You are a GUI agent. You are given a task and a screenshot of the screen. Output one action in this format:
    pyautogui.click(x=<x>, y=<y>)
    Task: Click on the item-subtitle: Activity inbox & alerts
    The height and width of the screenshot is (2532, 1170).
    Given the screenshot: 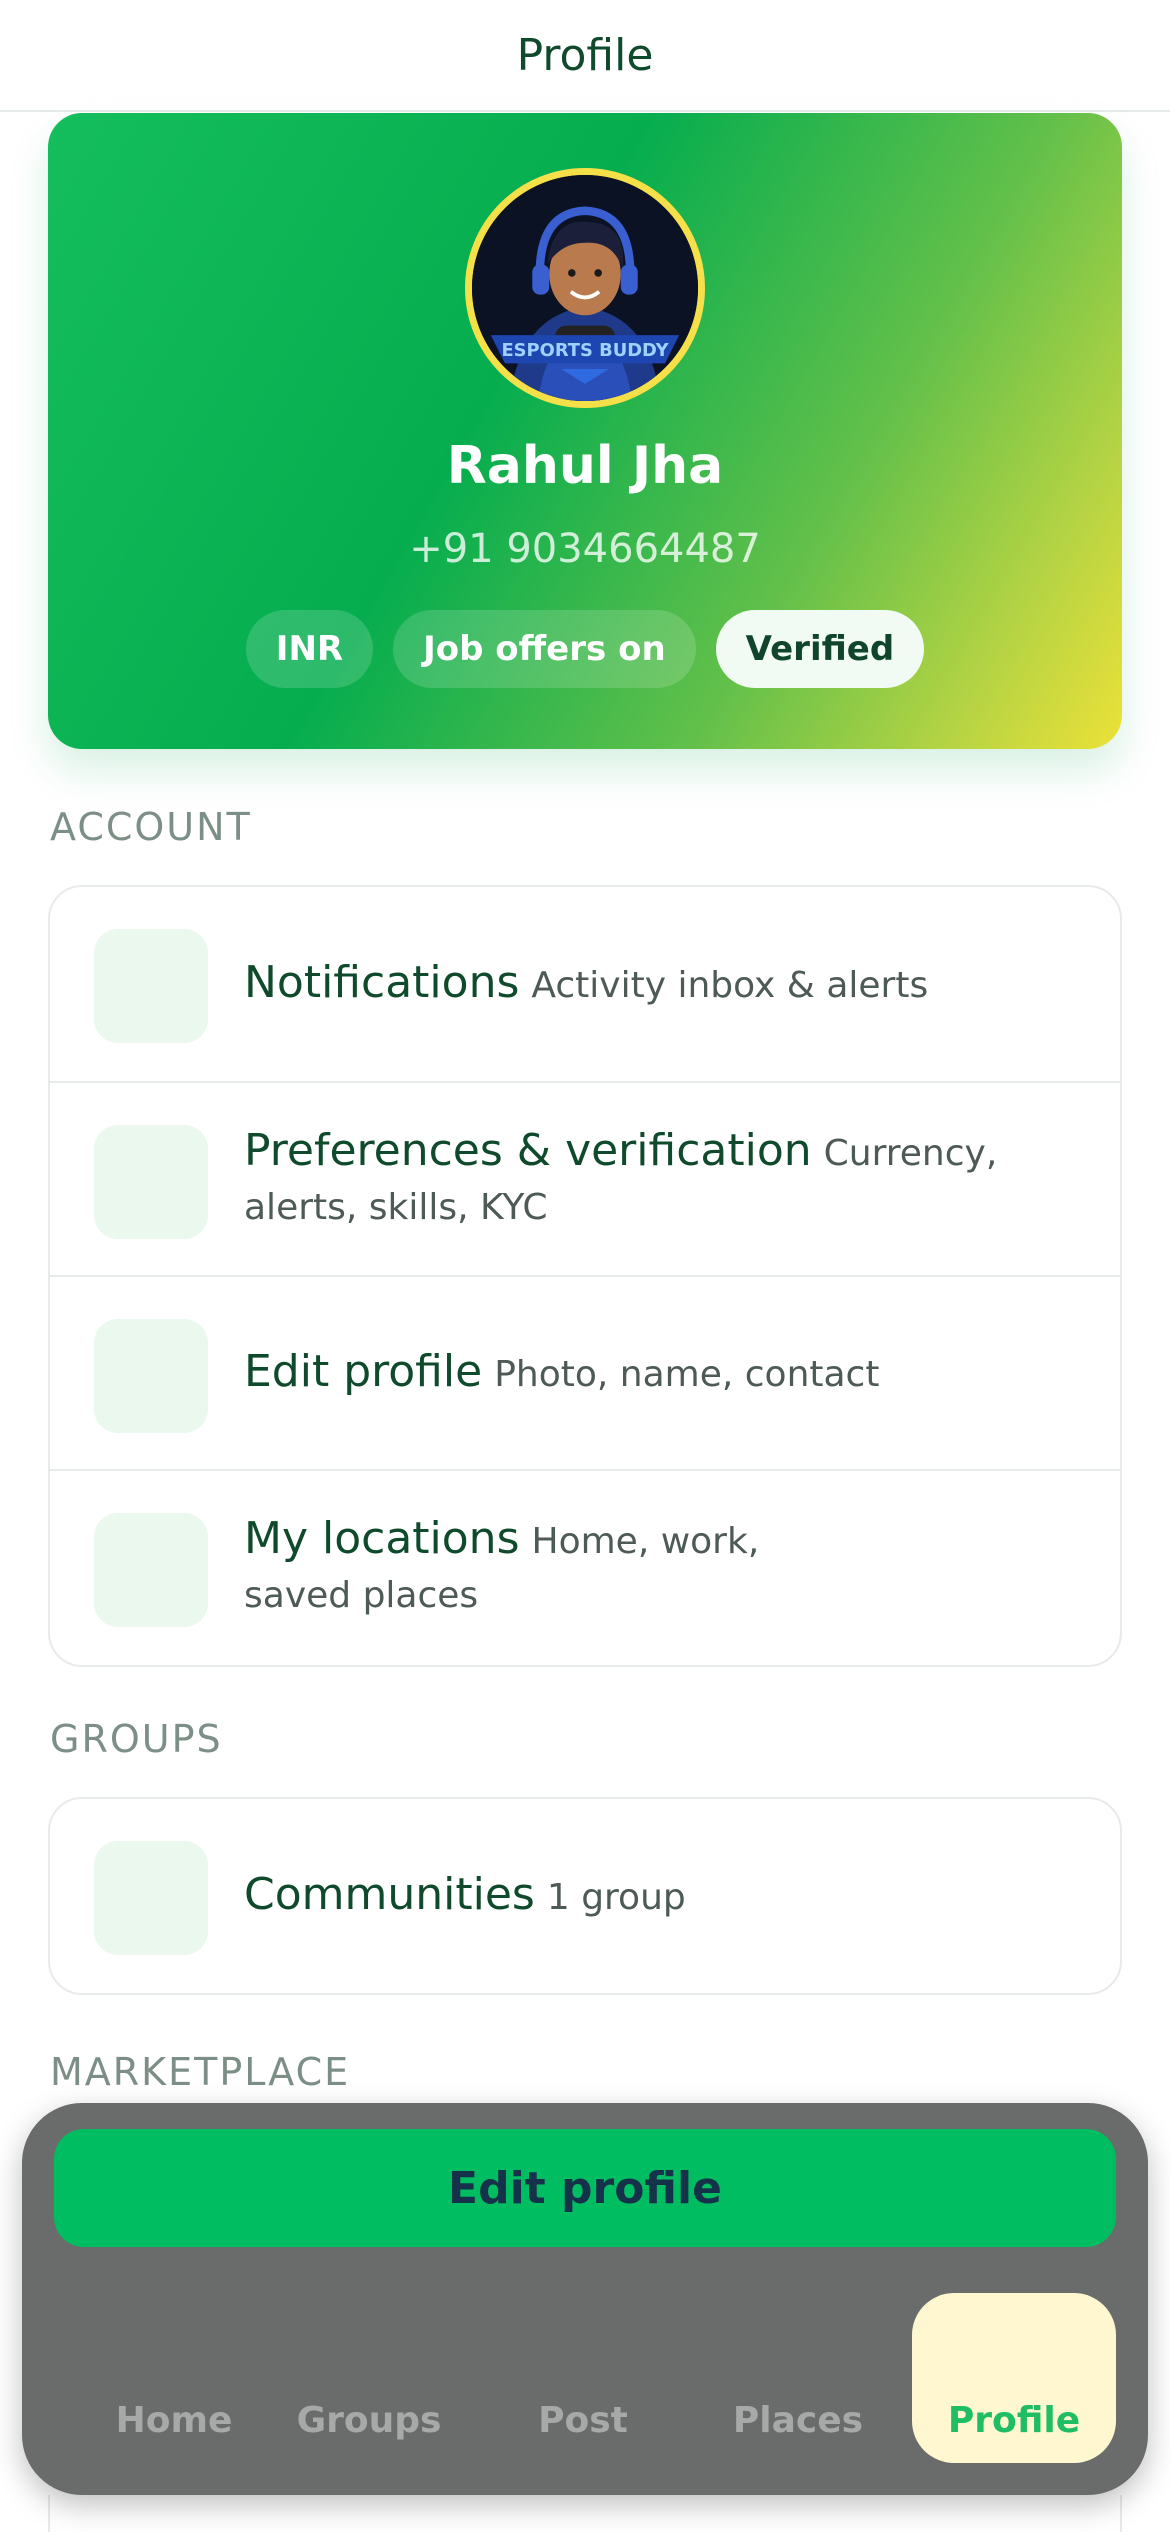 What is the action you would take?
    pyautogui.click(x=730, y=985)
    